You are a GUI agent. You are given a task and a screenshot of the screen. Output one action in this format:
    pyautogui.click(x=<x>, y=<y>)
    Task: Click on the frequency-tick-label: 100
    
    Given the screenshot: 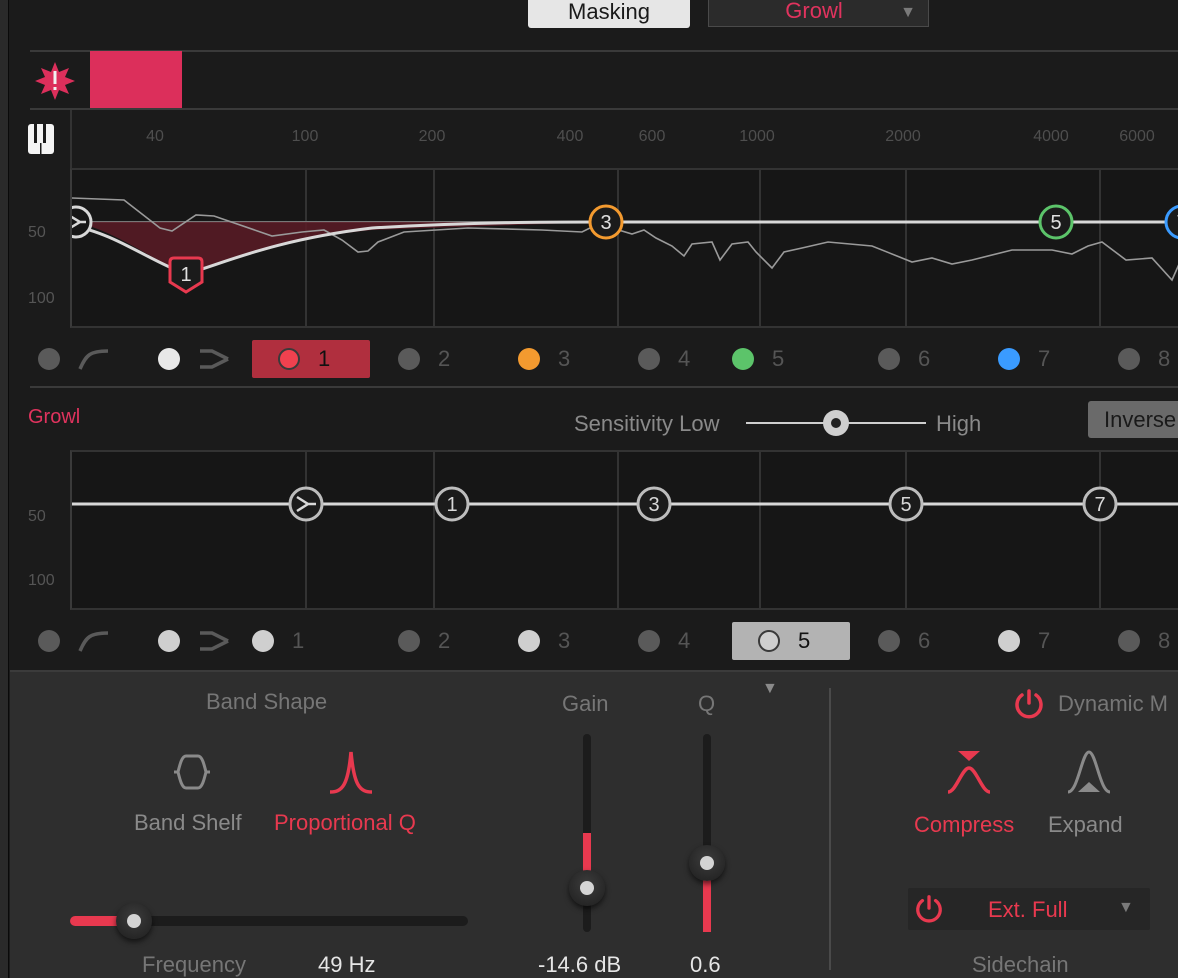 What is the action you would take?
    pyautogui.click(x=305, y=136)
    